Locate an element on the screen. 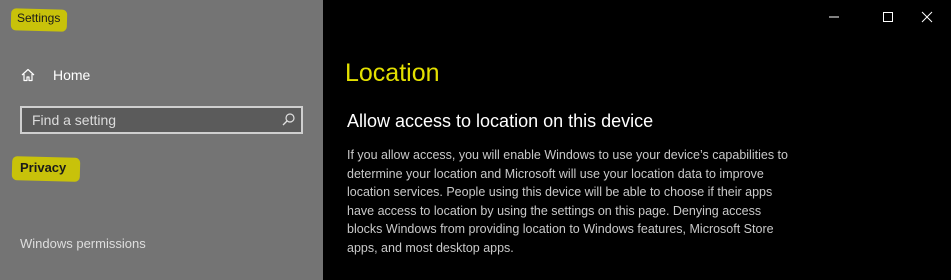  app-title: Settings is located at coordinates (39, 18).